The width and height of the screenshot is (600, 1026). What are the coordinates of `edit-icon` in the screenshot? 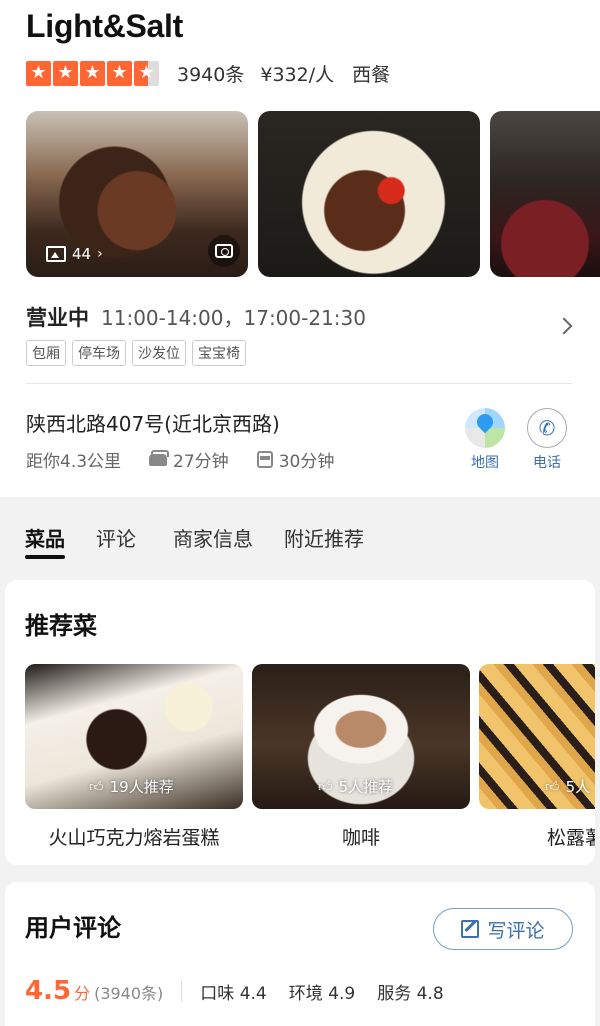 It's located at (470, 929).